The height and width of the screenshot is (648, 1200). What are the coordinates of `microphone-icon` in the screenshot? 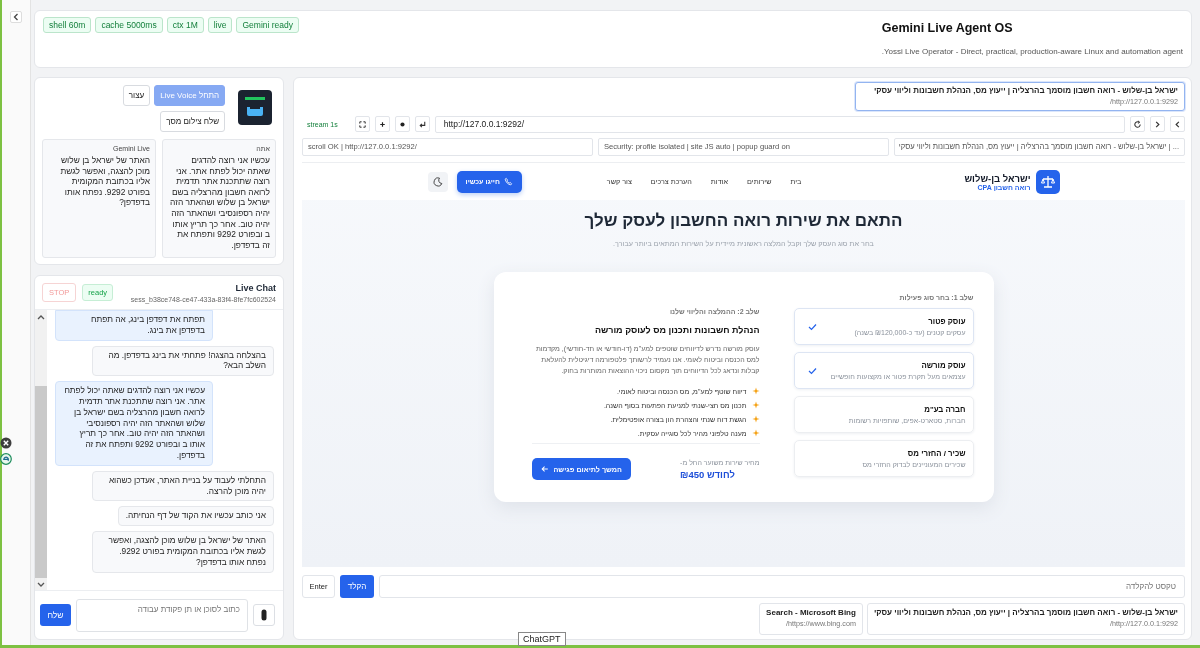 It's located at (264, 615).